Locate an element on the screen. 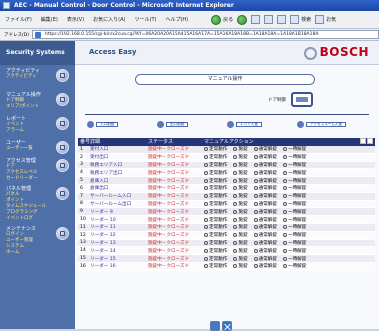 This screenshot has width=379, height=331. row-name: リーダー 11 is located at coordinates (119, 227).